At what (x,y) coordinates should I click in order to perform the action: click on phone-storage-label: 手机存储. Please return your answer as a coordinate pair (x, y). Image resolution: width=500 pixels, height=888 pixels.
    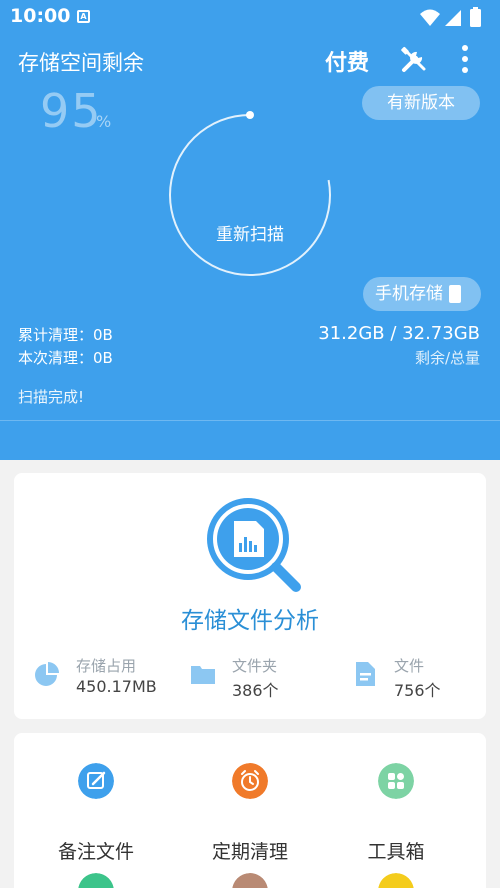
    Looking at the image, I should click on (409, 294).